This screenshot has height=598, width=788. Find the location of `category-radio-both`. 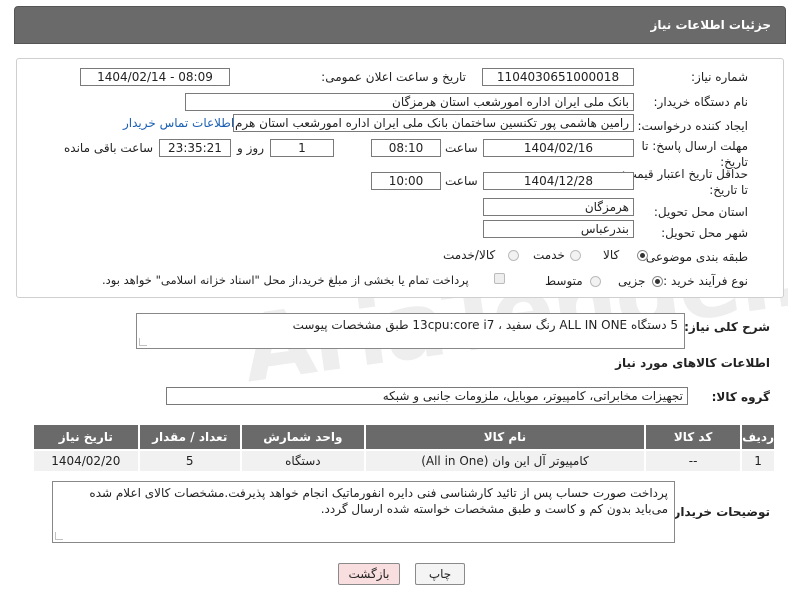

category-radio-both is located at coordinates (513, 255).